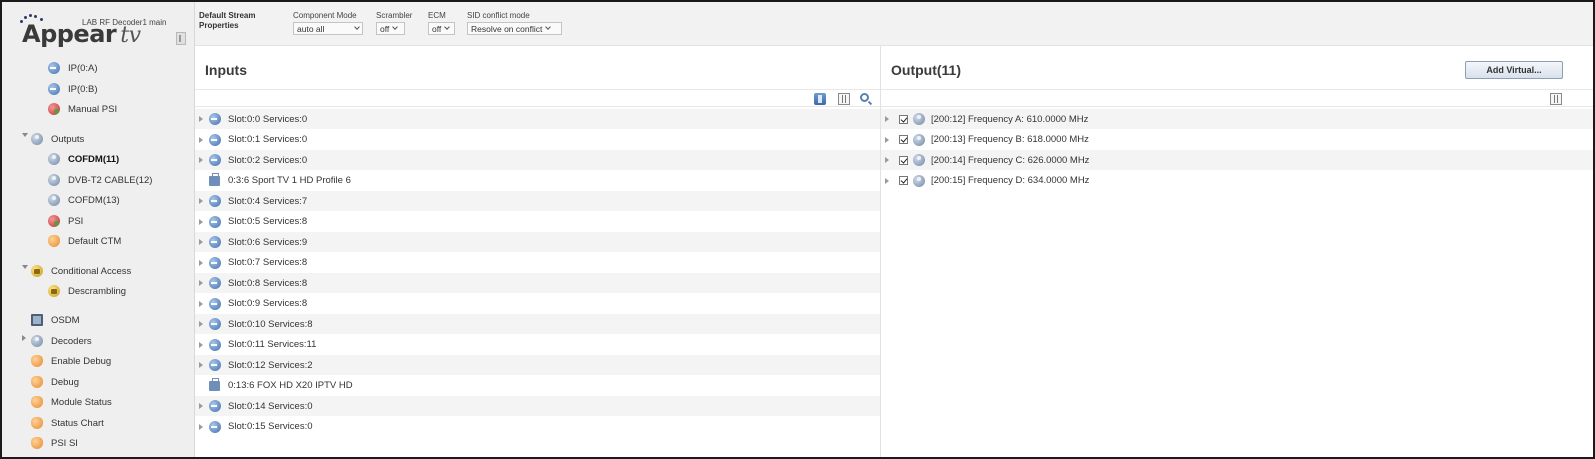 Image resolution: width=1595 pixels, height=459 pixels. I want to click on input-service-row: 0:13:6 FOX HD X20 IPTV HD, so click(537, 386).